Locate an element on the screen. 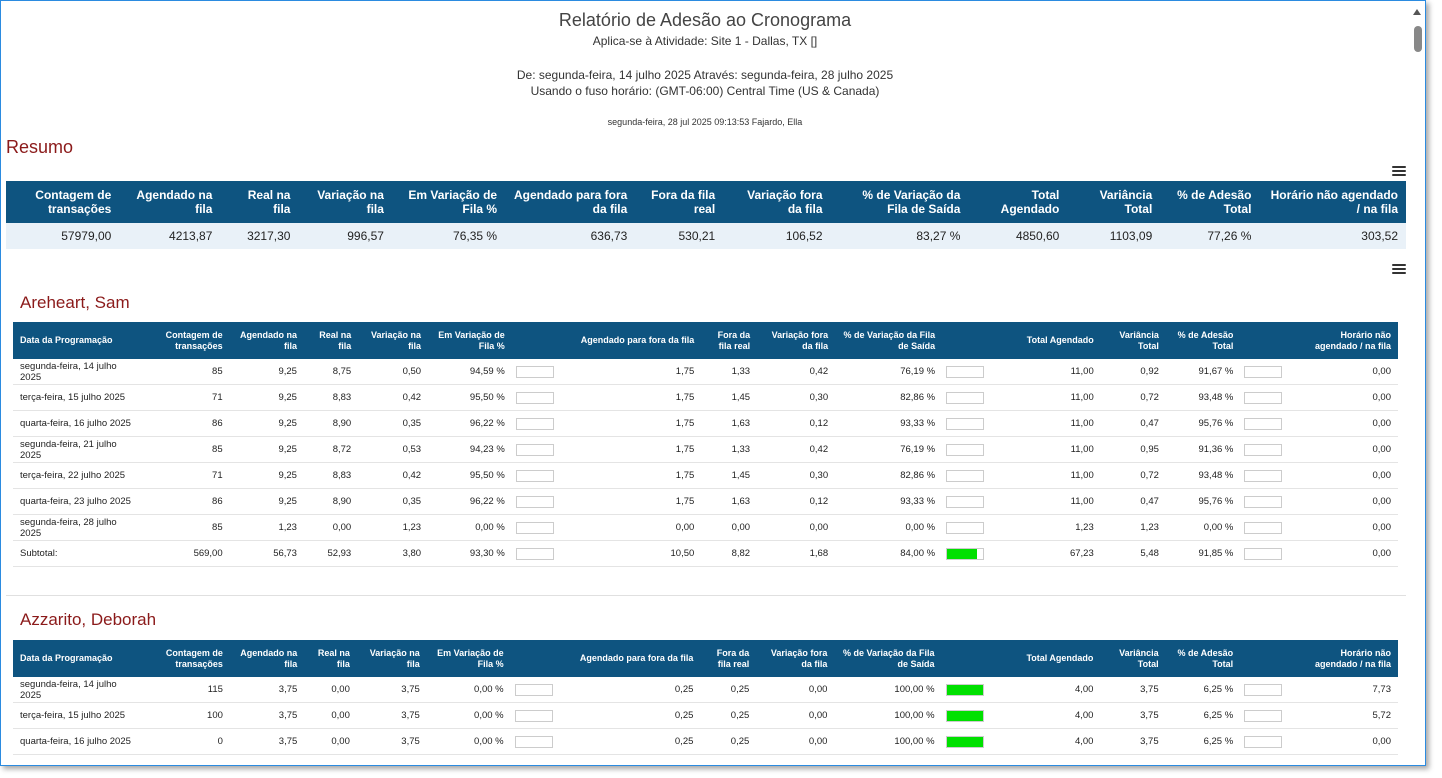  value-cell: 56,73 is located at coordinates (266, 553).